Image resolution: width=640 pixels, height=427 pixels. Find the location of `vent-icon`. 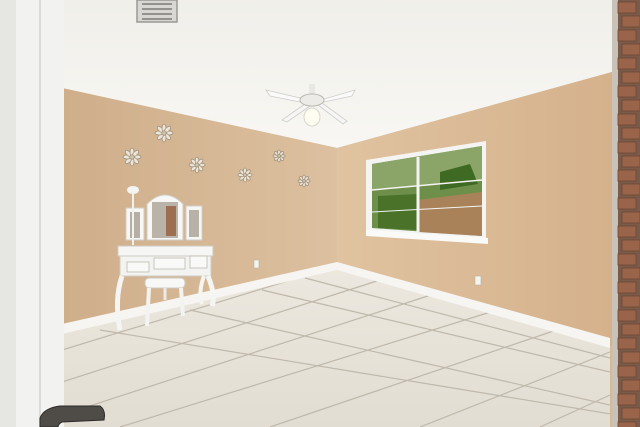

vent-icon is located at coordinates (157, 11).